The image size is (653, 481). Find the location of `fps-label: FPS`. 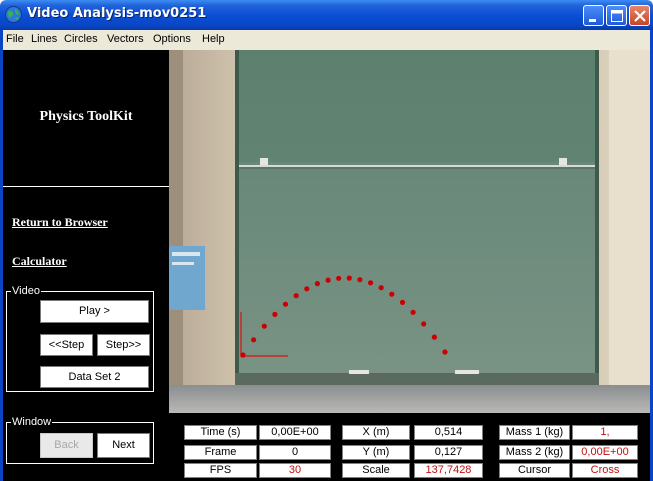

fps-label: FPS is located at coordinates (220, 470).